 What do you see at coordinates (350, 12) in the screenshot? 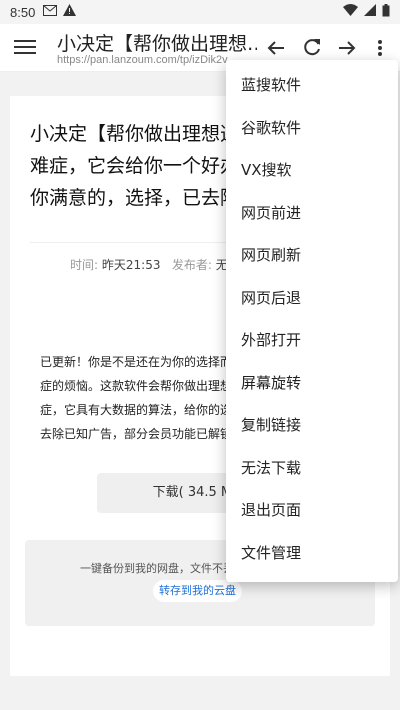
I see `wifi-icon` at bounding box center [350, 12].